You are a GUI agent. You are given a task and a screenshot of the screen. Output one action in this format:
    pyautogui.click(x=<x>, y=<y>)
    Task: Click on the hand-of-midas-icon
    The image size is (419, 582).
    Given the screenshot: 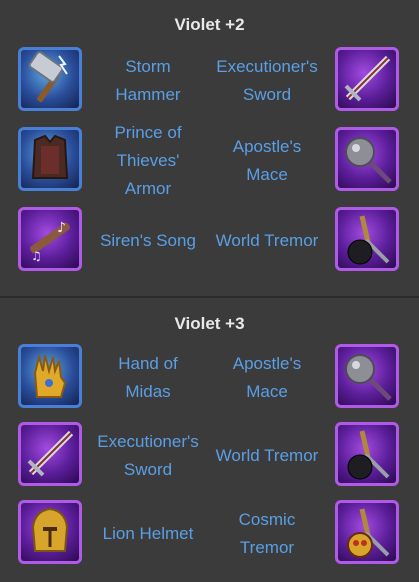 What is the action you would take?
    pyautogui.click(x=50, y=376)
    